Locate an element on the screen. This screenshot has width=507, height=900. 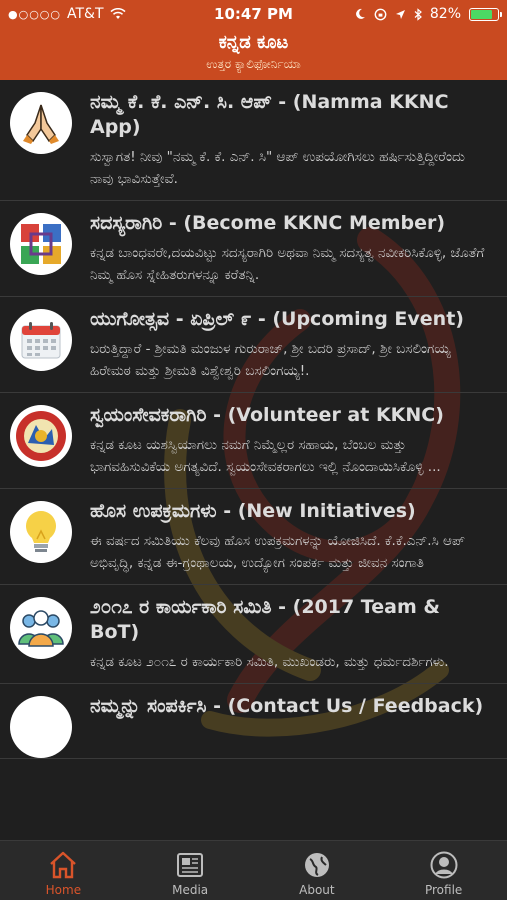
tab-media: Media is located at coordinates (190, 870).